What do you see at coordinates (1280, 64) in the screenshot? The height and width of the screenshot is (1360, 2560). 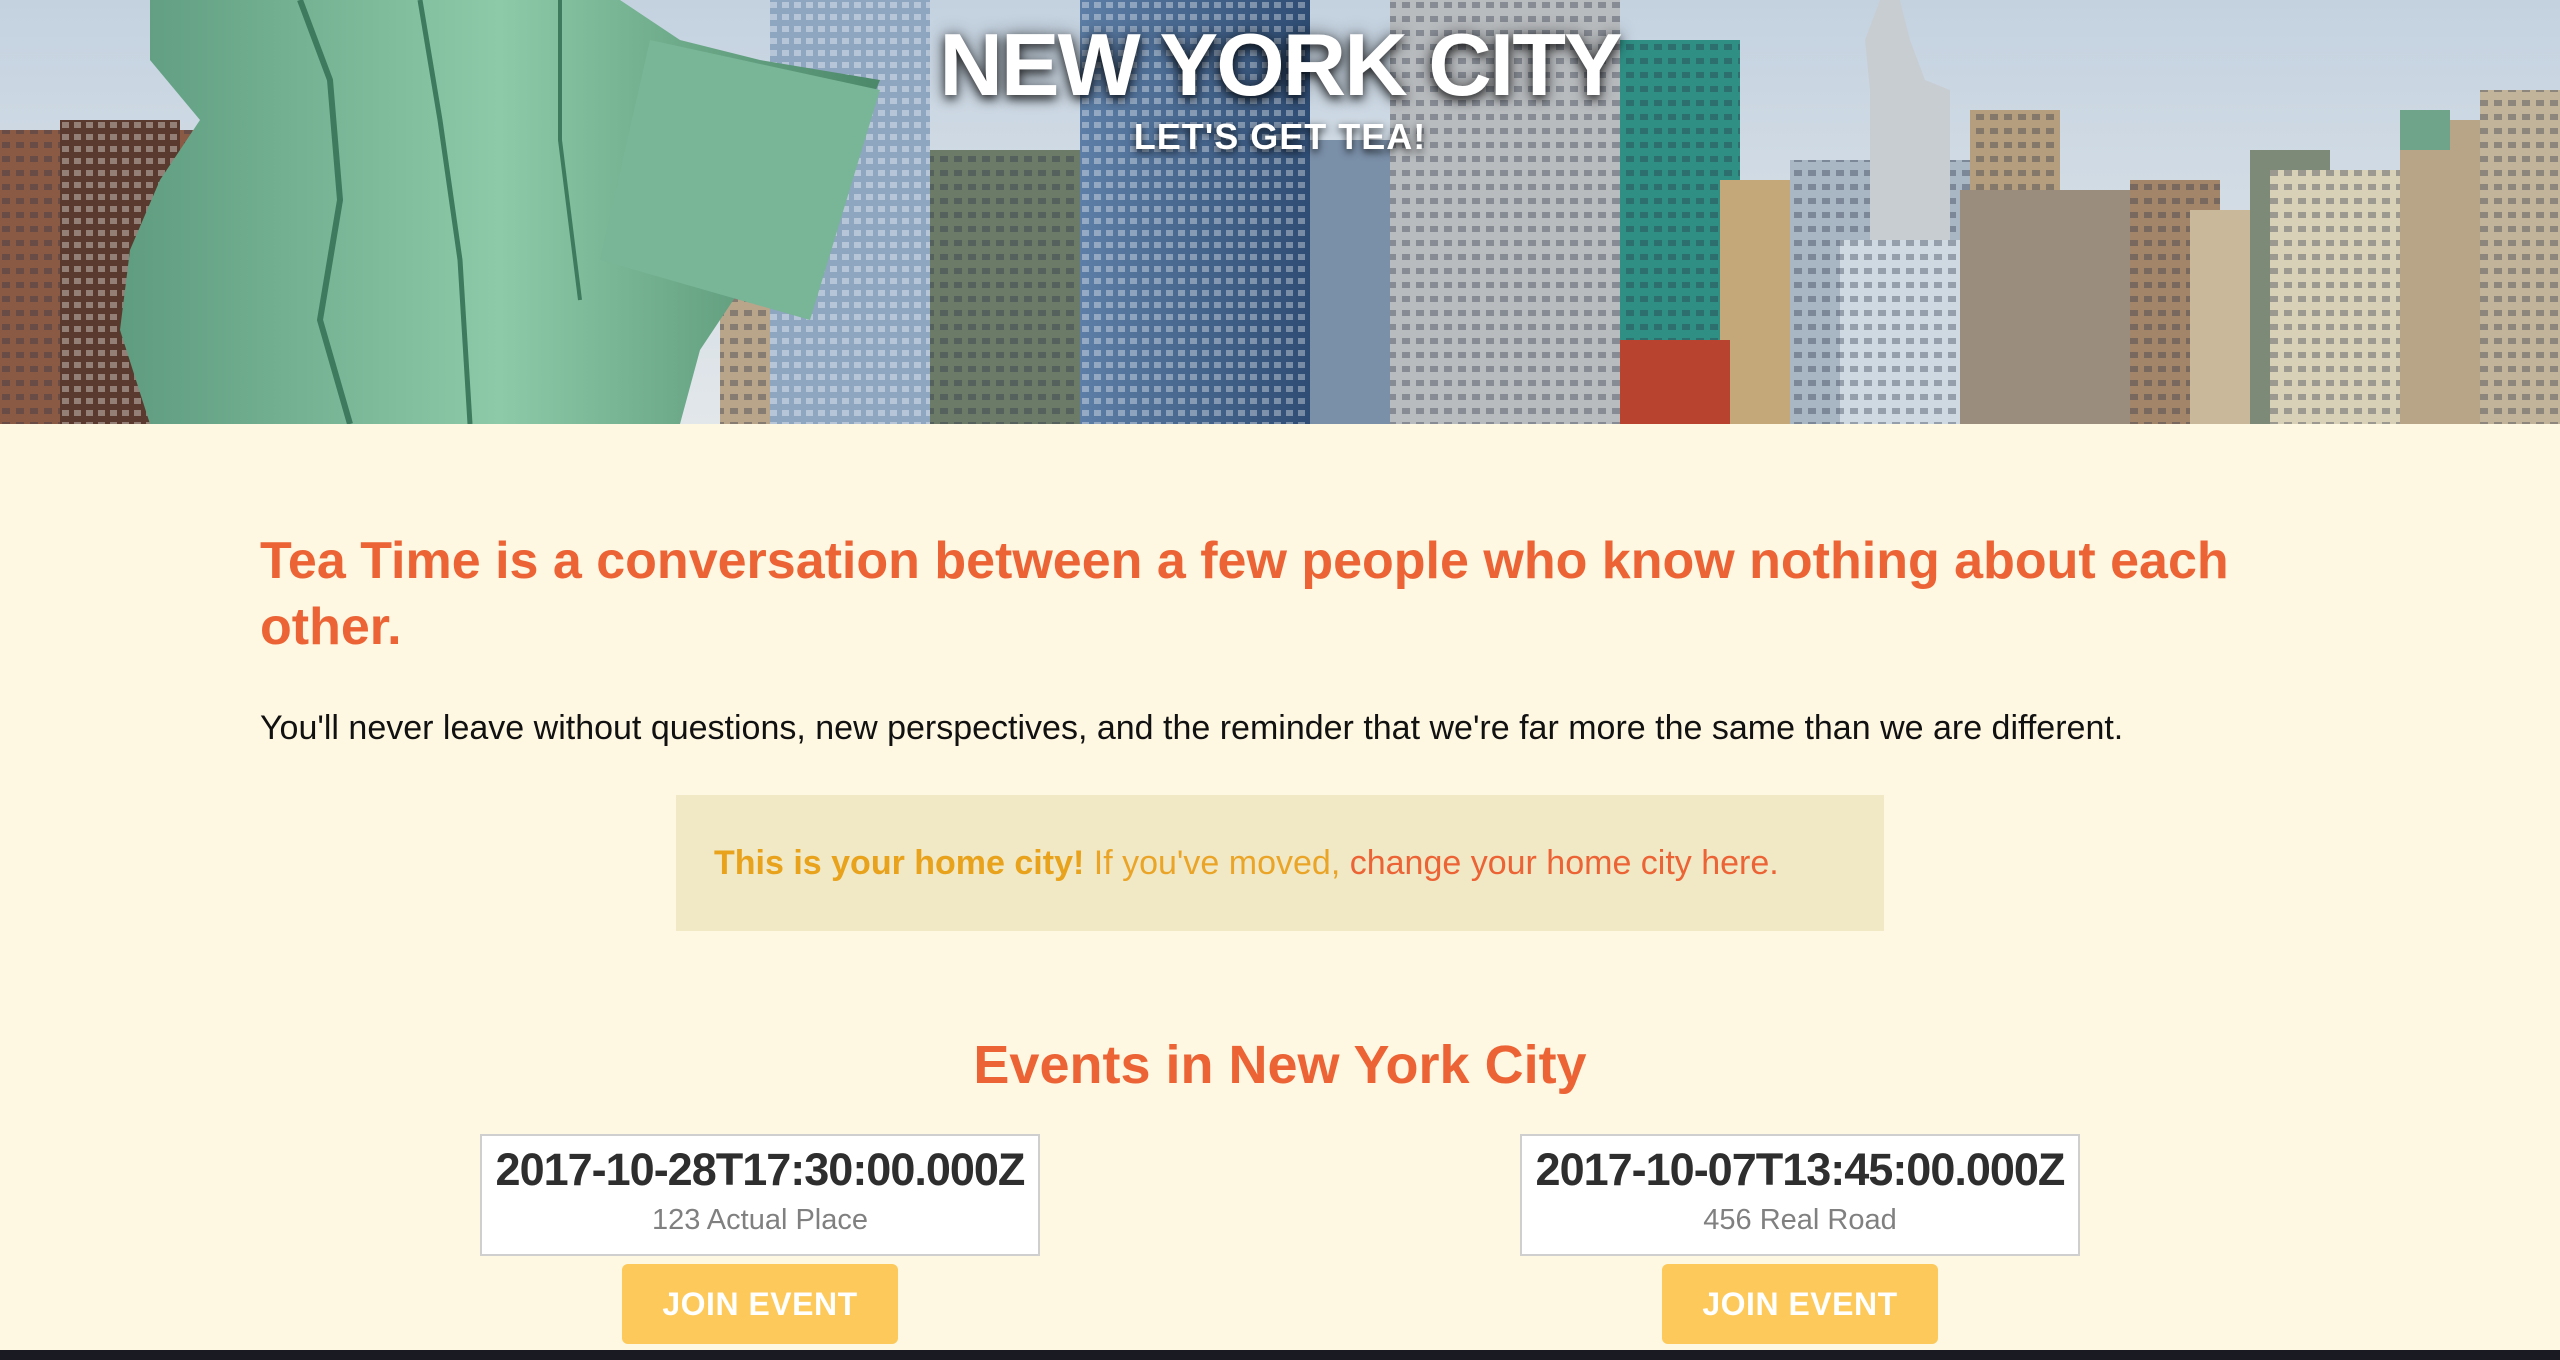 I see `city-title: NEW YORK CITY` at bounding box center [1280, 64].